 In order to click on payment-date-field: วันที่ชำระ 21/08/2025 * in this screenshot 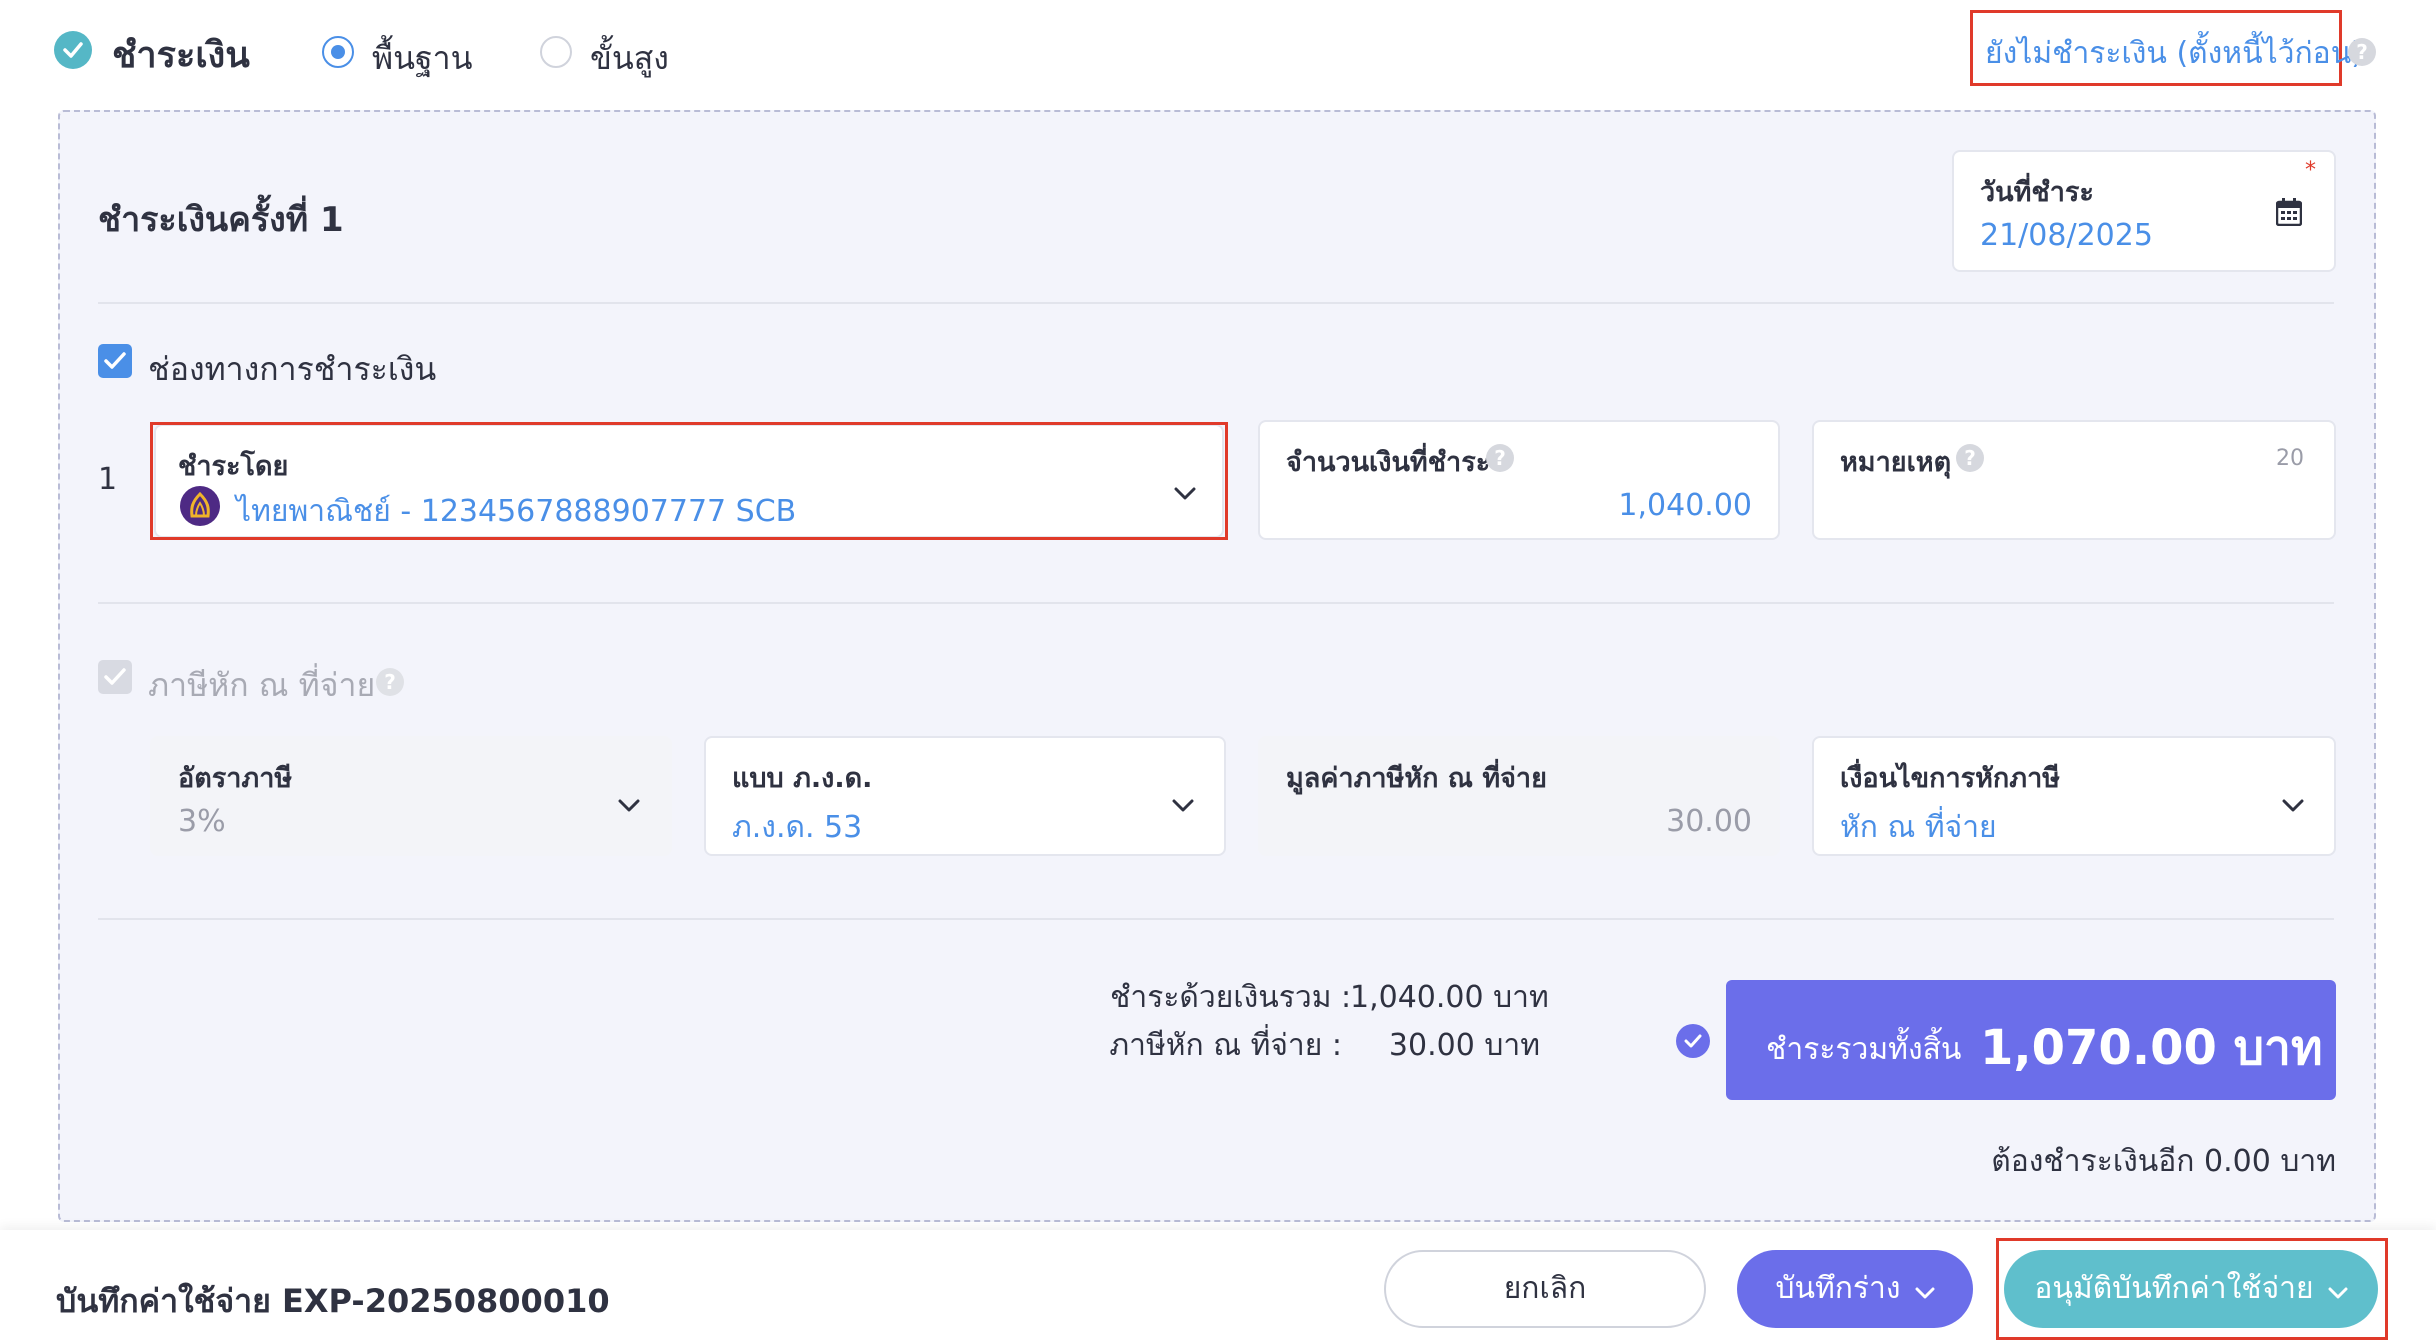, I will do `click(2144, 211)`.